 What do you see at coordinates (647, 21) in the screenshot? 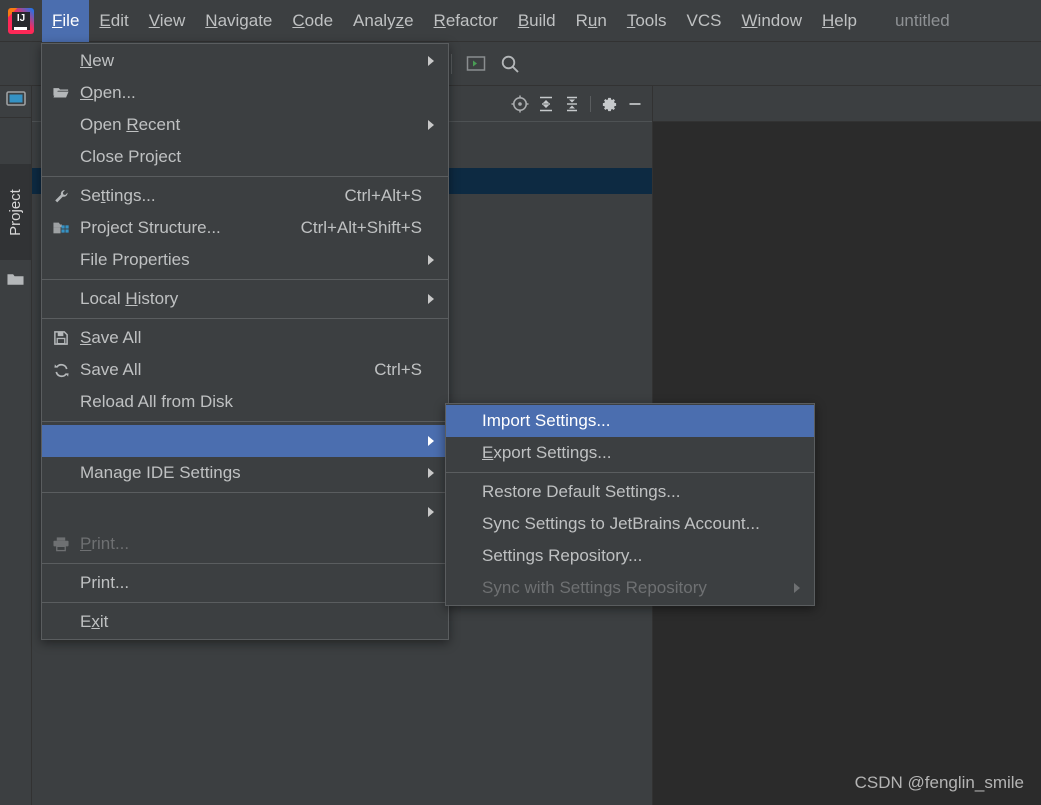
I see `menubar-item-tools: Tools` at bounding box center [647, 21].